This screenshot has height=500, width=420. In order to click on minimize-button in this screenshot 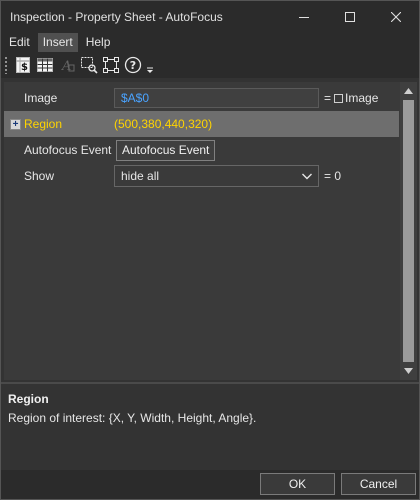, I will do `click(304, 17)`.